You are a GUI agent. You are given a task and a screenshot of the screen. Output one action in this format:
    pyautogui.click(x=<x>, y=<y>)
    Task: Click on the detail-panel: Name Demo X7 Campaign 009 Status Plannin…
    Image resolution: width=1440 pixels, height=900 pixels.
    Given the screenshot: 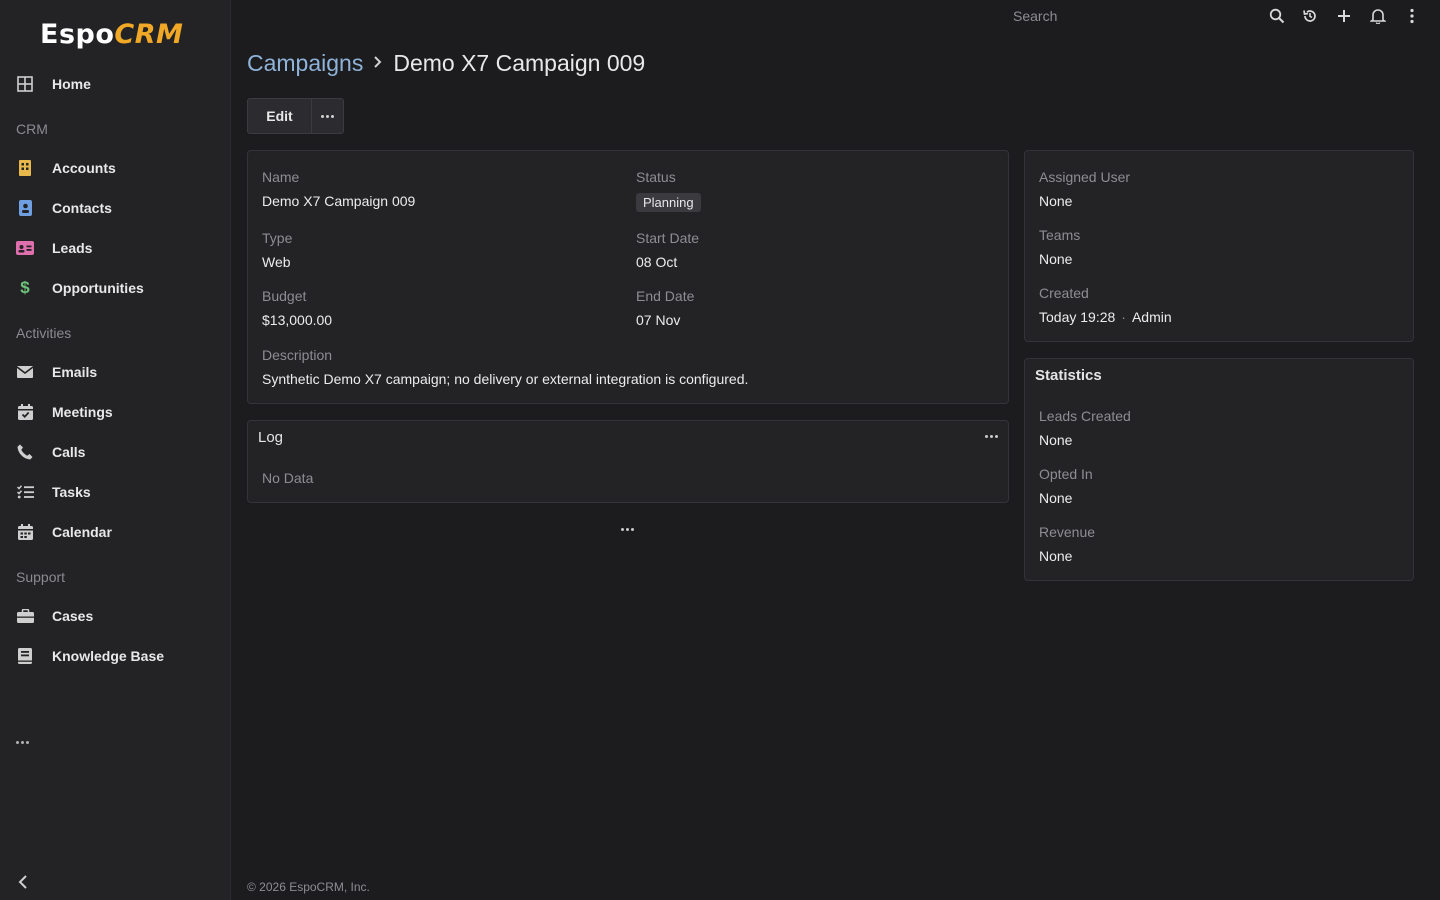 What is the action you would take?
    pyautogui.click(x=628, y=277)
    